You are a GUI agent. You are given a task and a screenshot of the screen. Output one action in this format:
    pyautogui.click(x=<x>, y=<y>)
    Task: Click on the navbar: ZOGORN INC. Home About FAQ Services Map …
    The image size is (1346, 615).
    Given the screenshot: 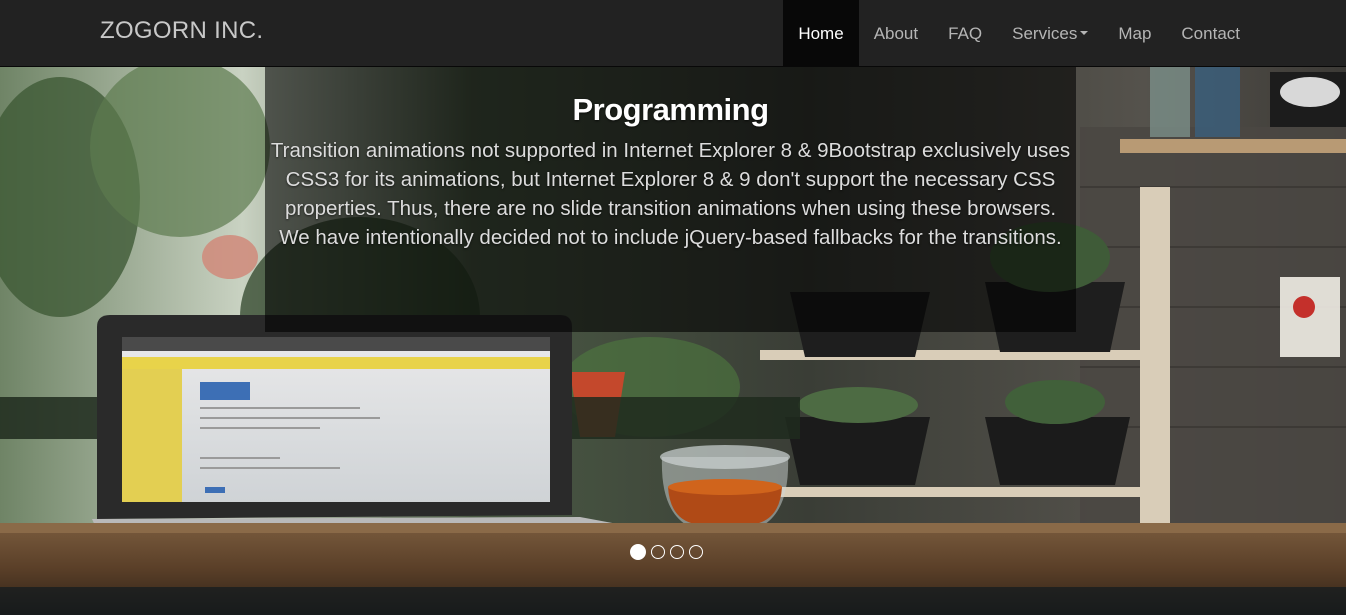 What is the action you would take?
    pyautogui.click(x=673, y=33)
    